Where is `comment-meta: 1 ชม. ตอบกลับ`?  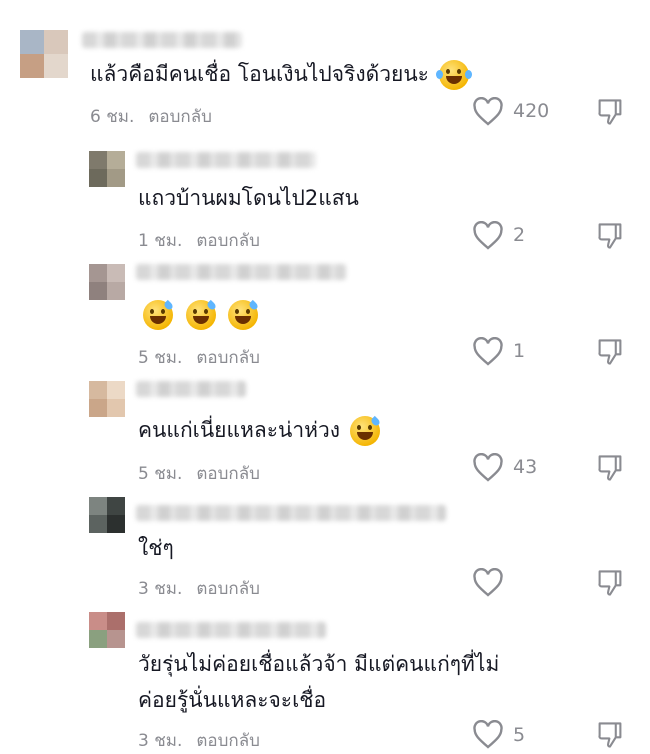
comment-meta: 1 ชม. ตอบกลับ is located at coordinates (199, 240).